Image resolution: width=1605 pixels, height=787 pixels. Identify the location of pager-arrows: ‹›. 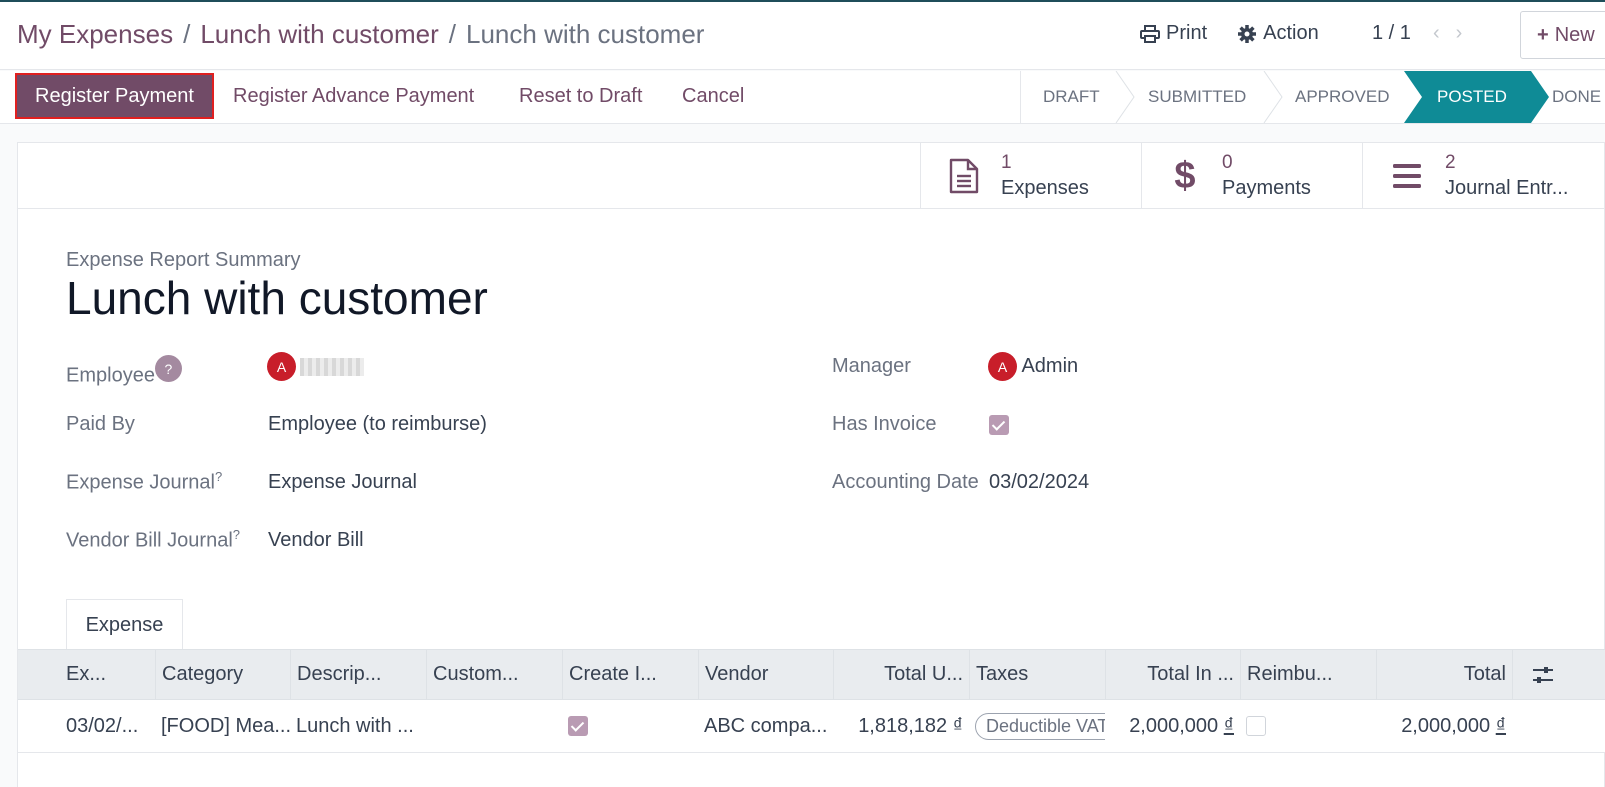
(1455, 33).